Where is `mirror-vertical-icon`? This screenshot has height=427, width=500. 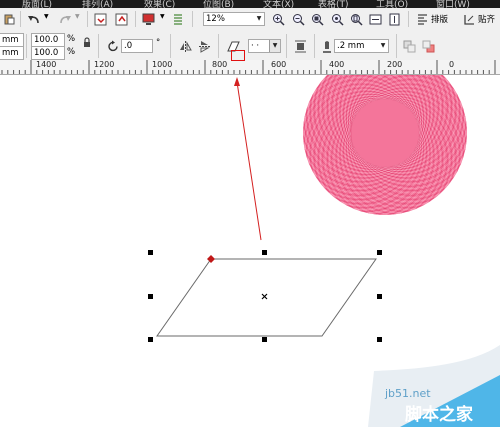
mirror-vertical-icon is located at coordinates (204, 46).